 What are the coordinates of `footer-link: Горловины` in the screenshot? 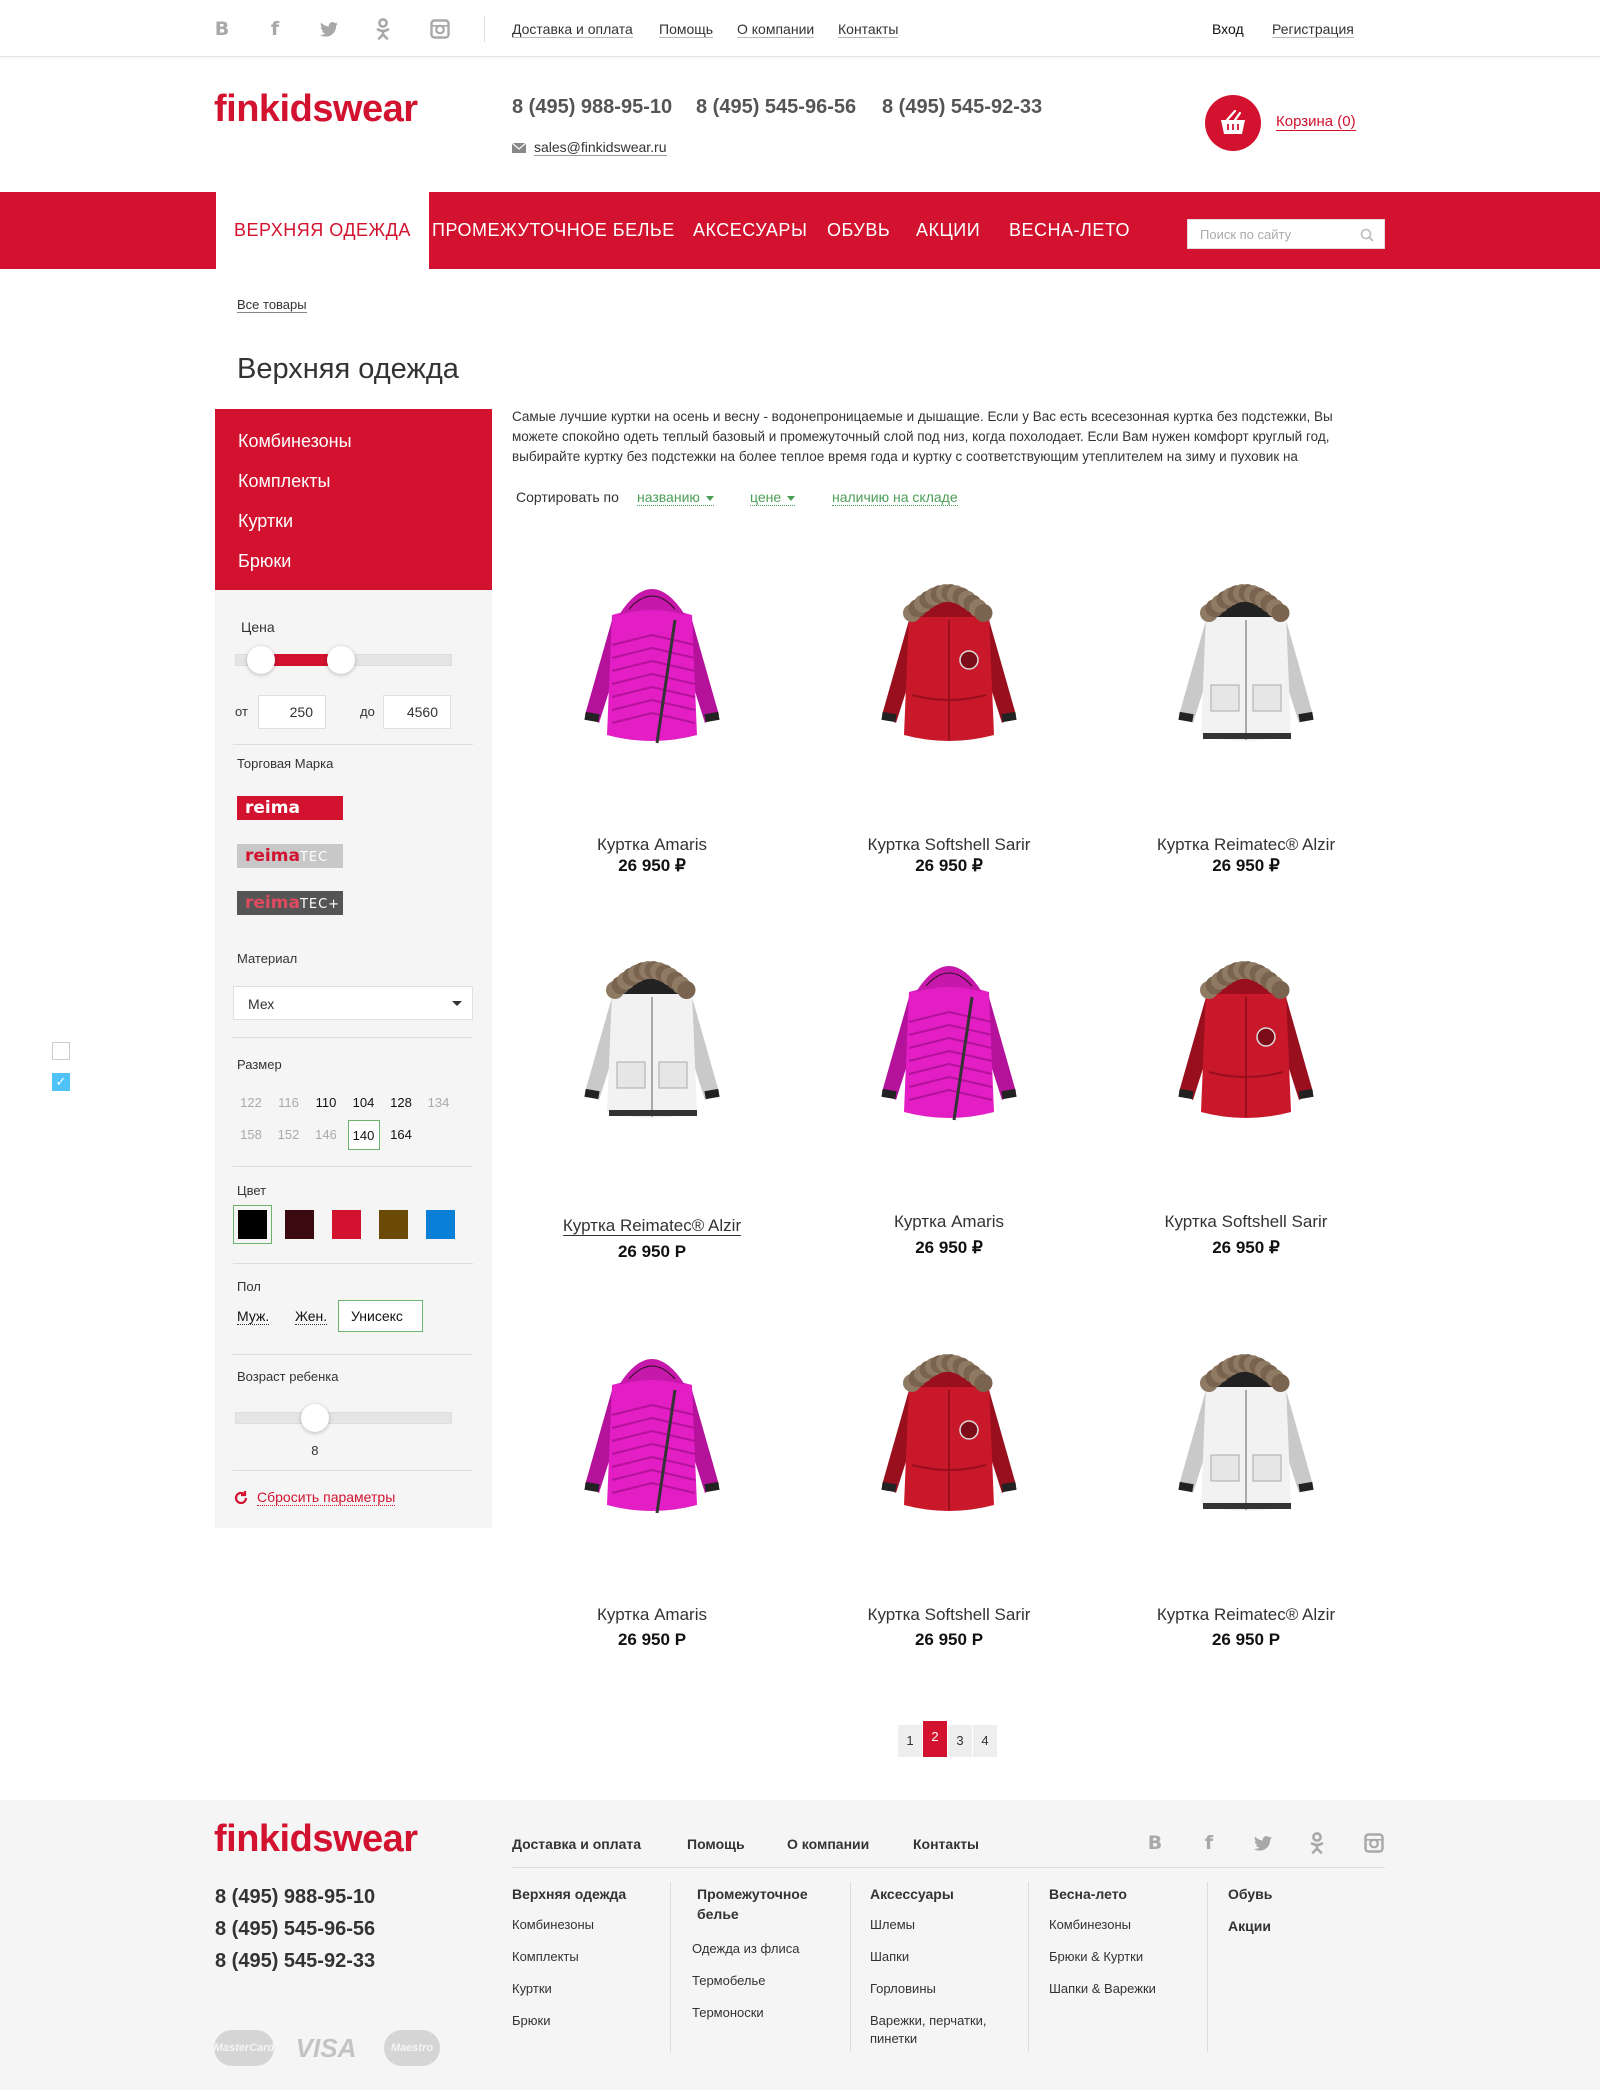 It's located at (940, 1989).